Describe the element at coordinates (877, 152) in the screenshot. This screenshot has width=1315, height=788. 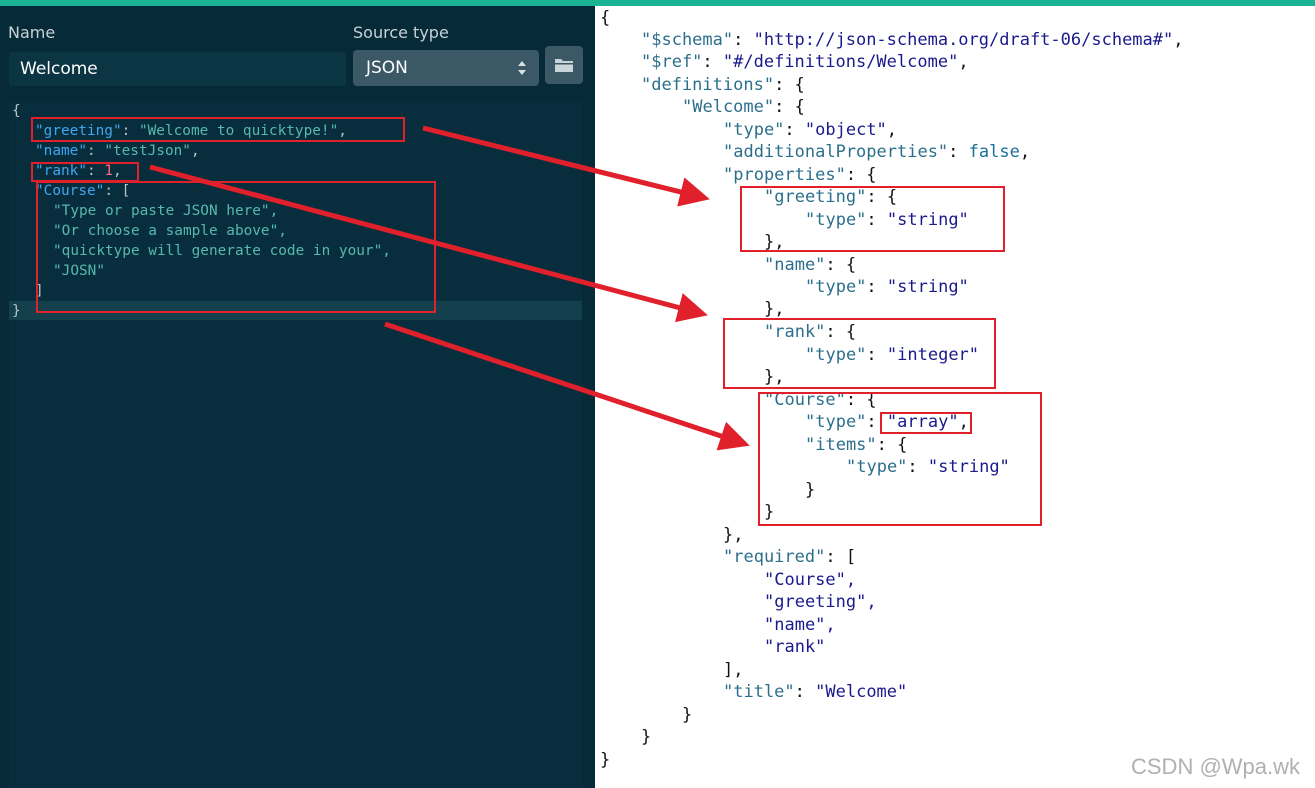
I see `additional-properties-line: "additionalProperties": false,` at that location.